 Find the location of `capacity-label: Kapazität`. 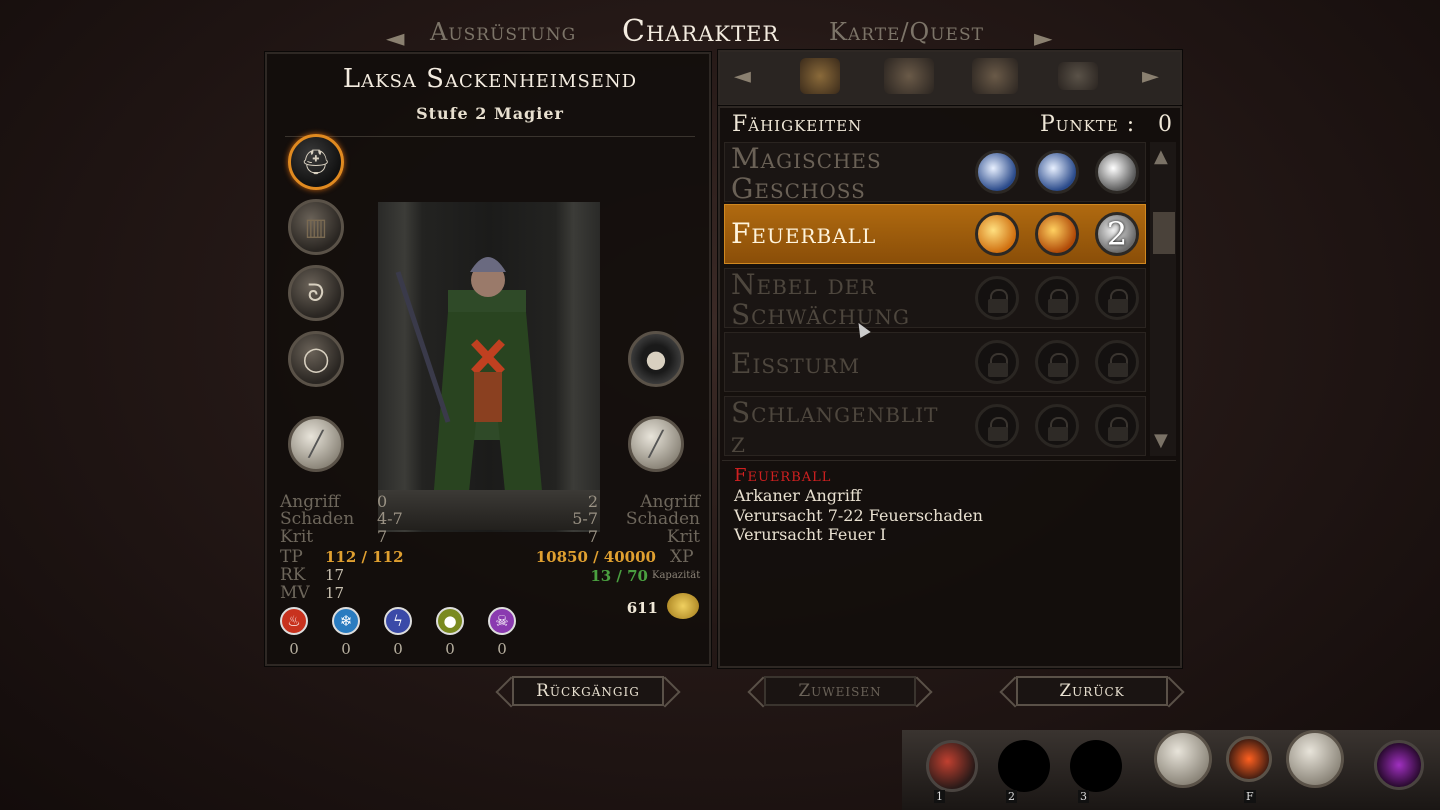

capacity-label: Kapazität is located at coordinates (676, 575).